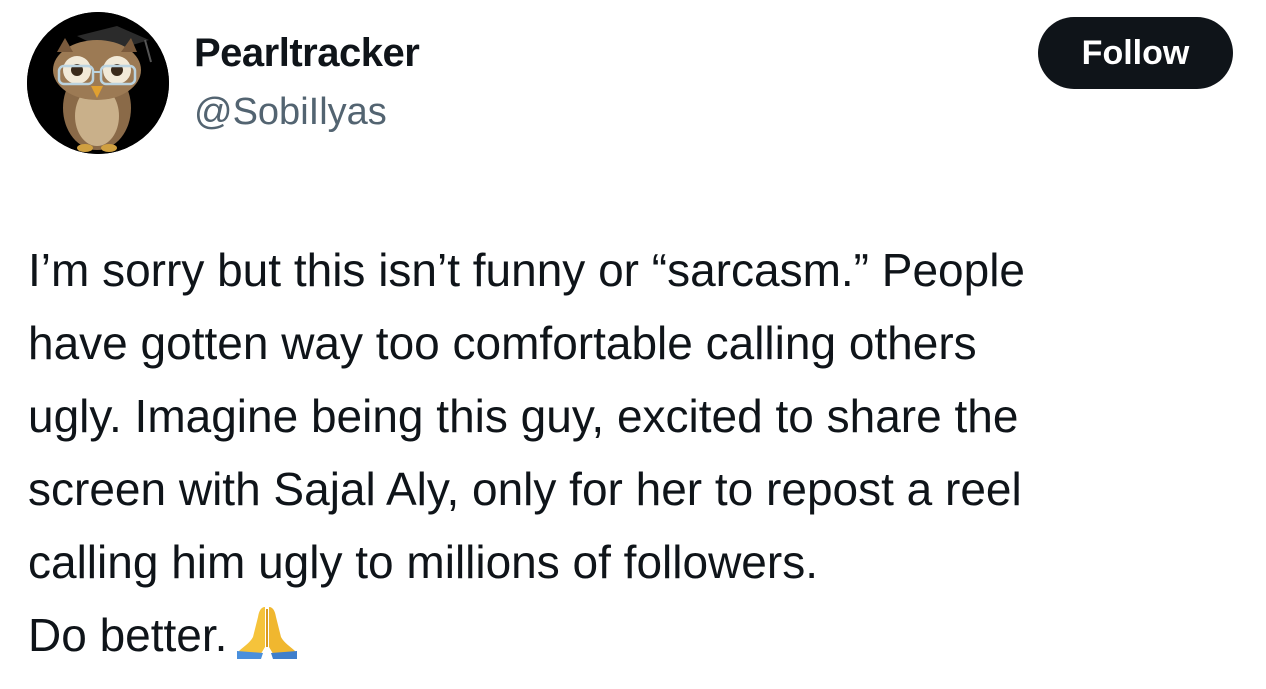  I want to click on avatar, so click(98, 83).